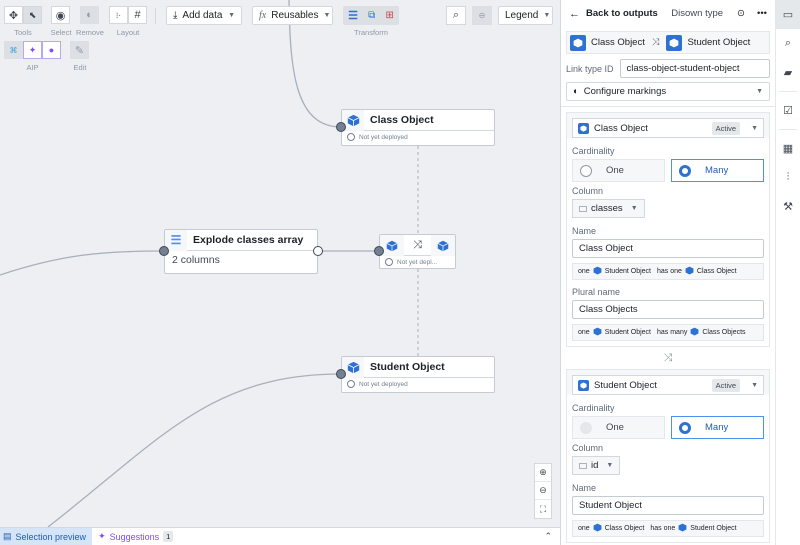 The height and width of the screenshot is (545, 800). What do you see at coordinates (353, 15) in the screenshot?
I see `explode-transform-button: ☰` at bounding box center [353, 15].